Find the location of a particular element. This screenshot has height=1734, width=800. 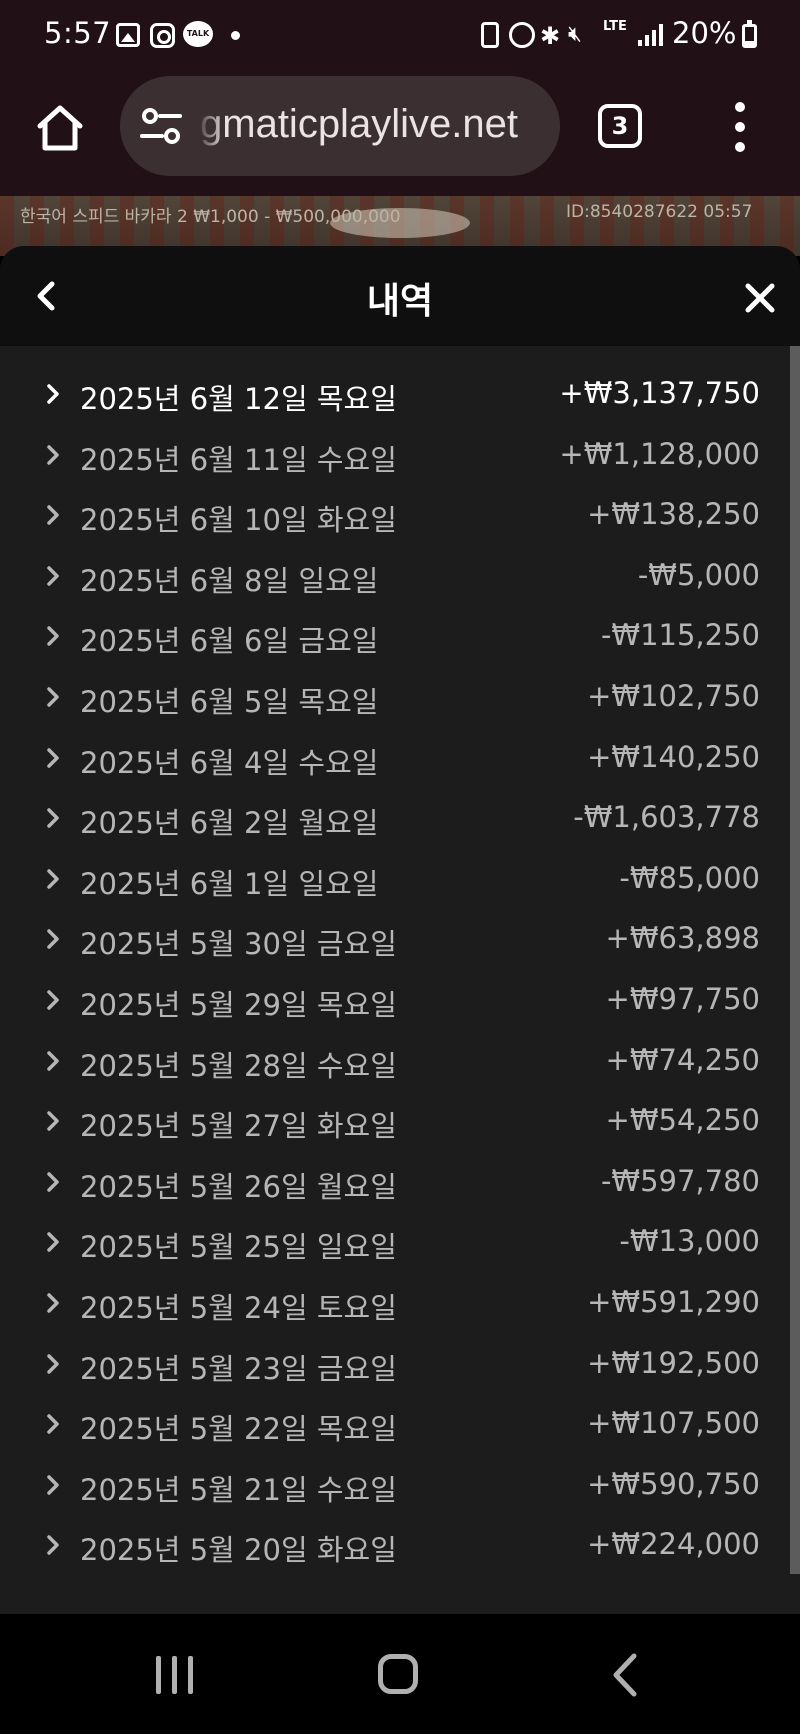

tabs-icon: 3 is located at coordinates (620, 126).